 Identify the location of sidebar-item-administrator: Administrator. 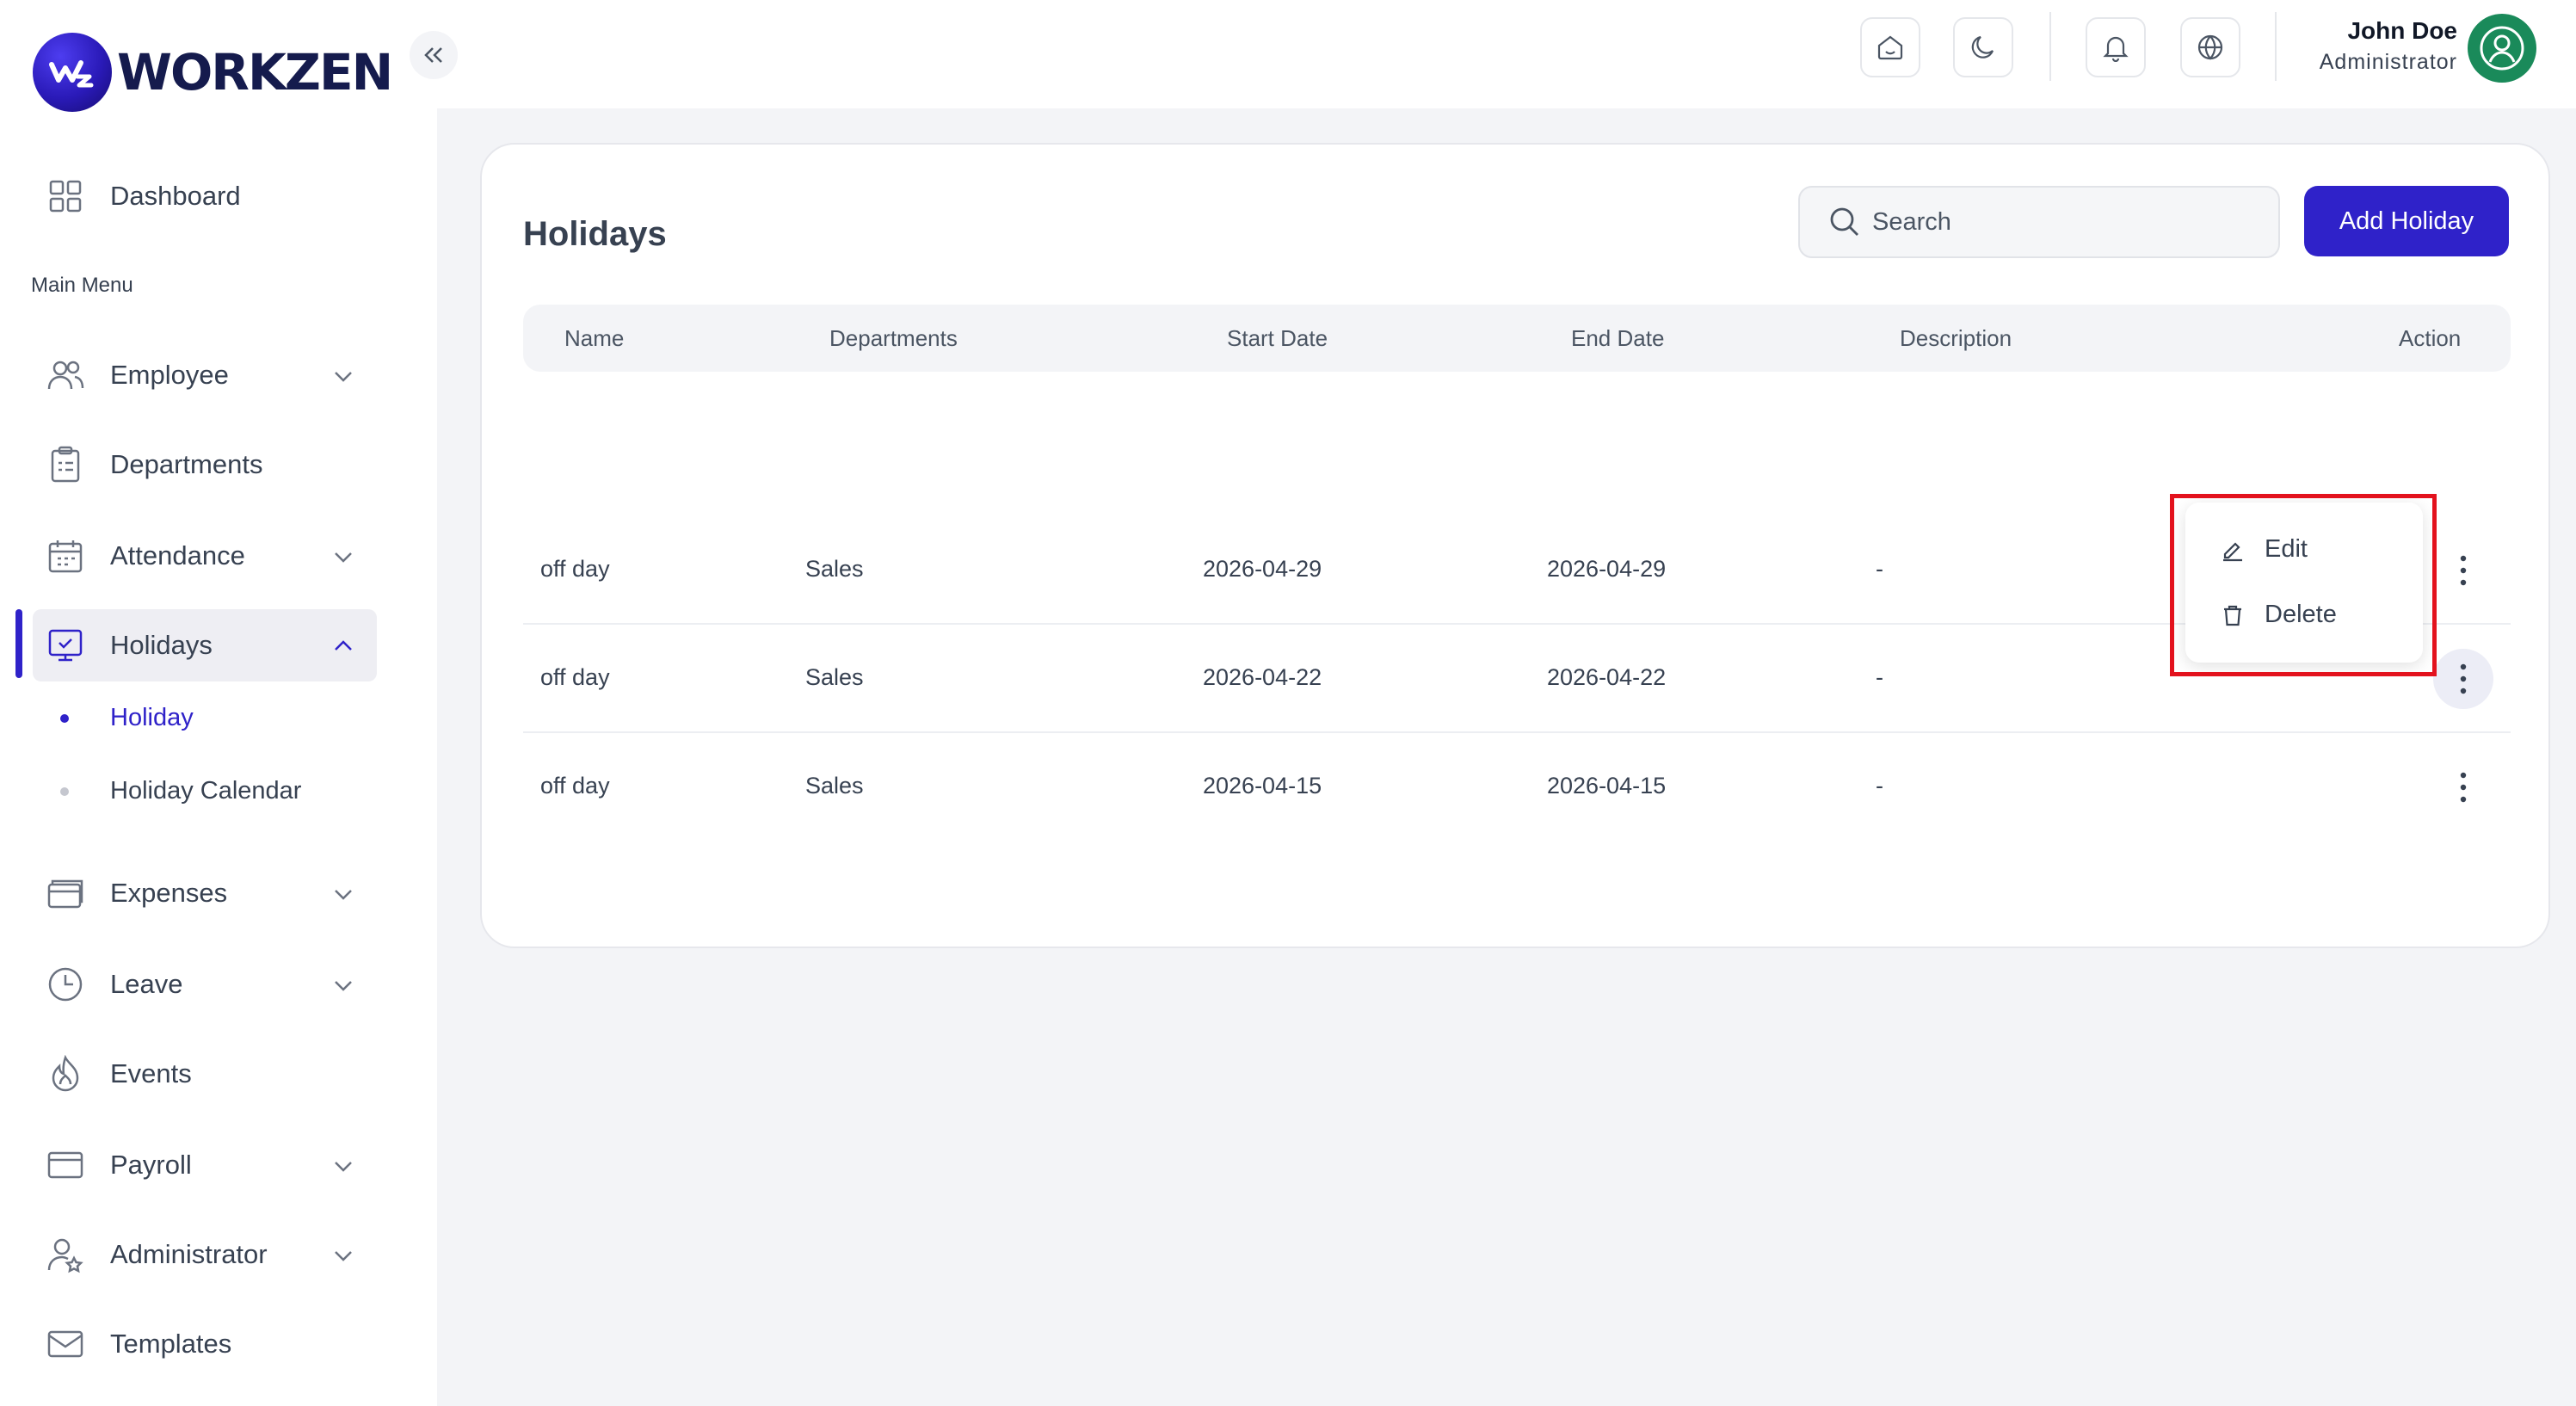
(205, 1254).